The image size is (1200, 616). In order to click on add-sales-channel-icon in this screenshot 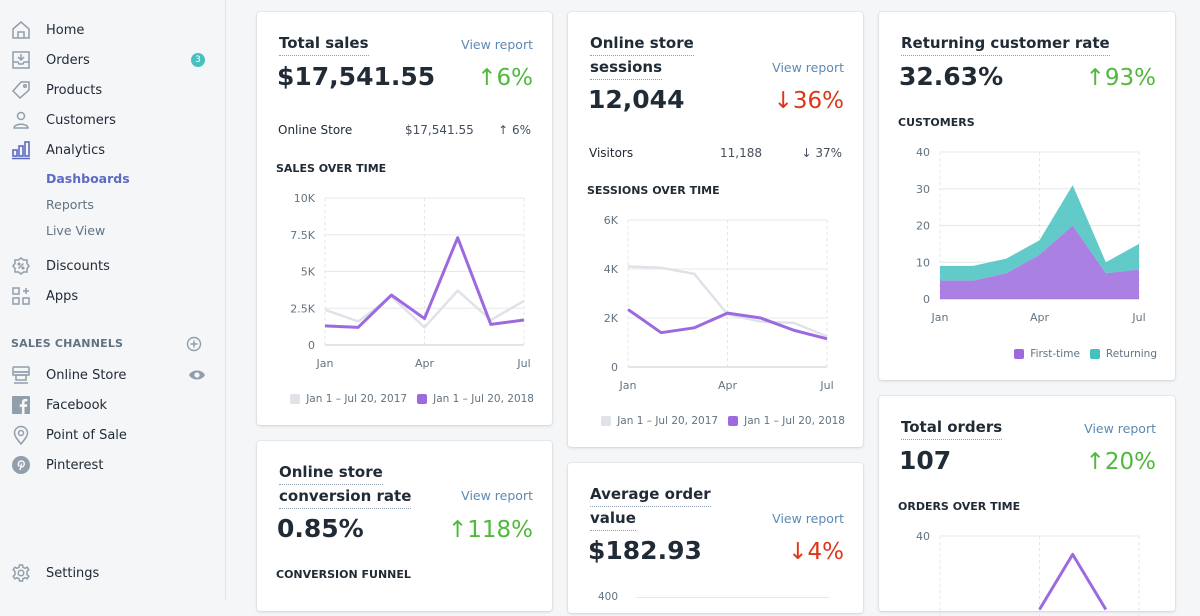, I will do `click(194, 344)`.